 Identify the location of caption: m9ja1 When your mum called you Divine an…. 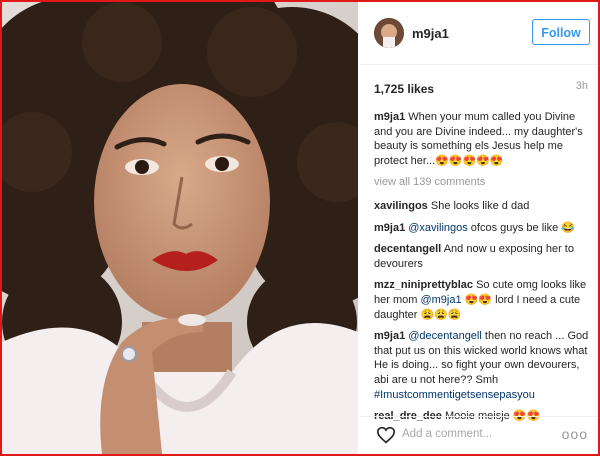
(483, 139).